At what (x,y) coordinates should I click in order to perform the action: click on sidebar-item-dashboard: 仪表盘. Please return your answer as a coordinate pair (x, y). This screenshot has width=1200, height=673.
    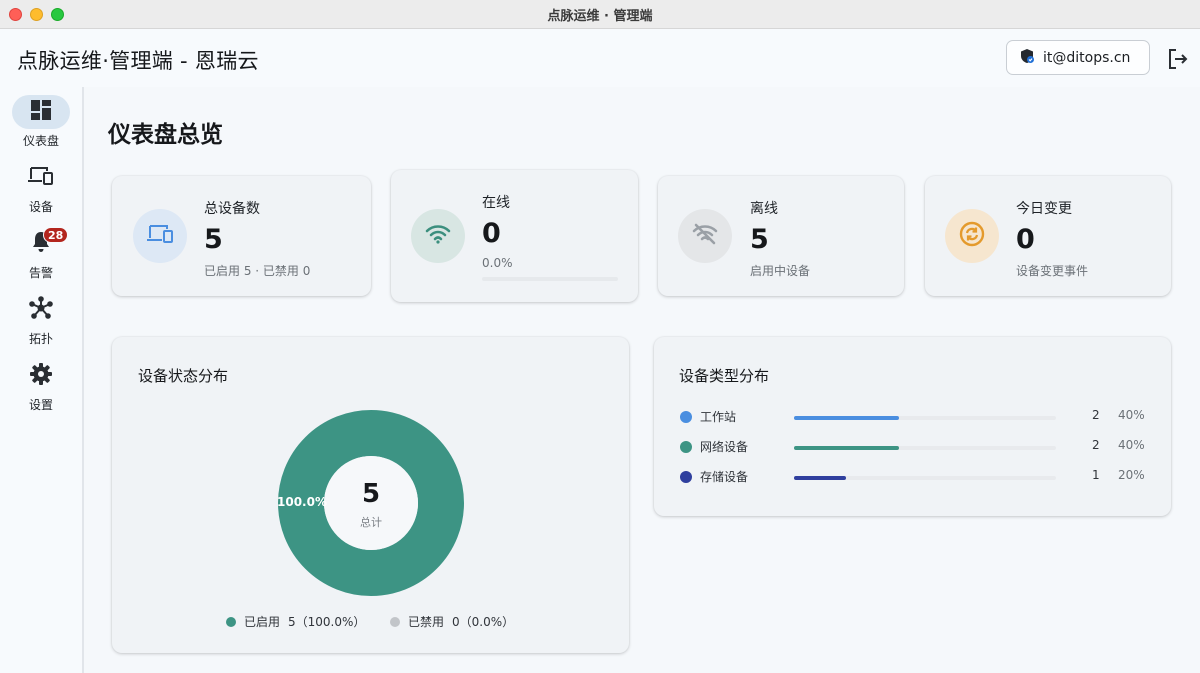
    Looking at the image, I should click on (41, 122).